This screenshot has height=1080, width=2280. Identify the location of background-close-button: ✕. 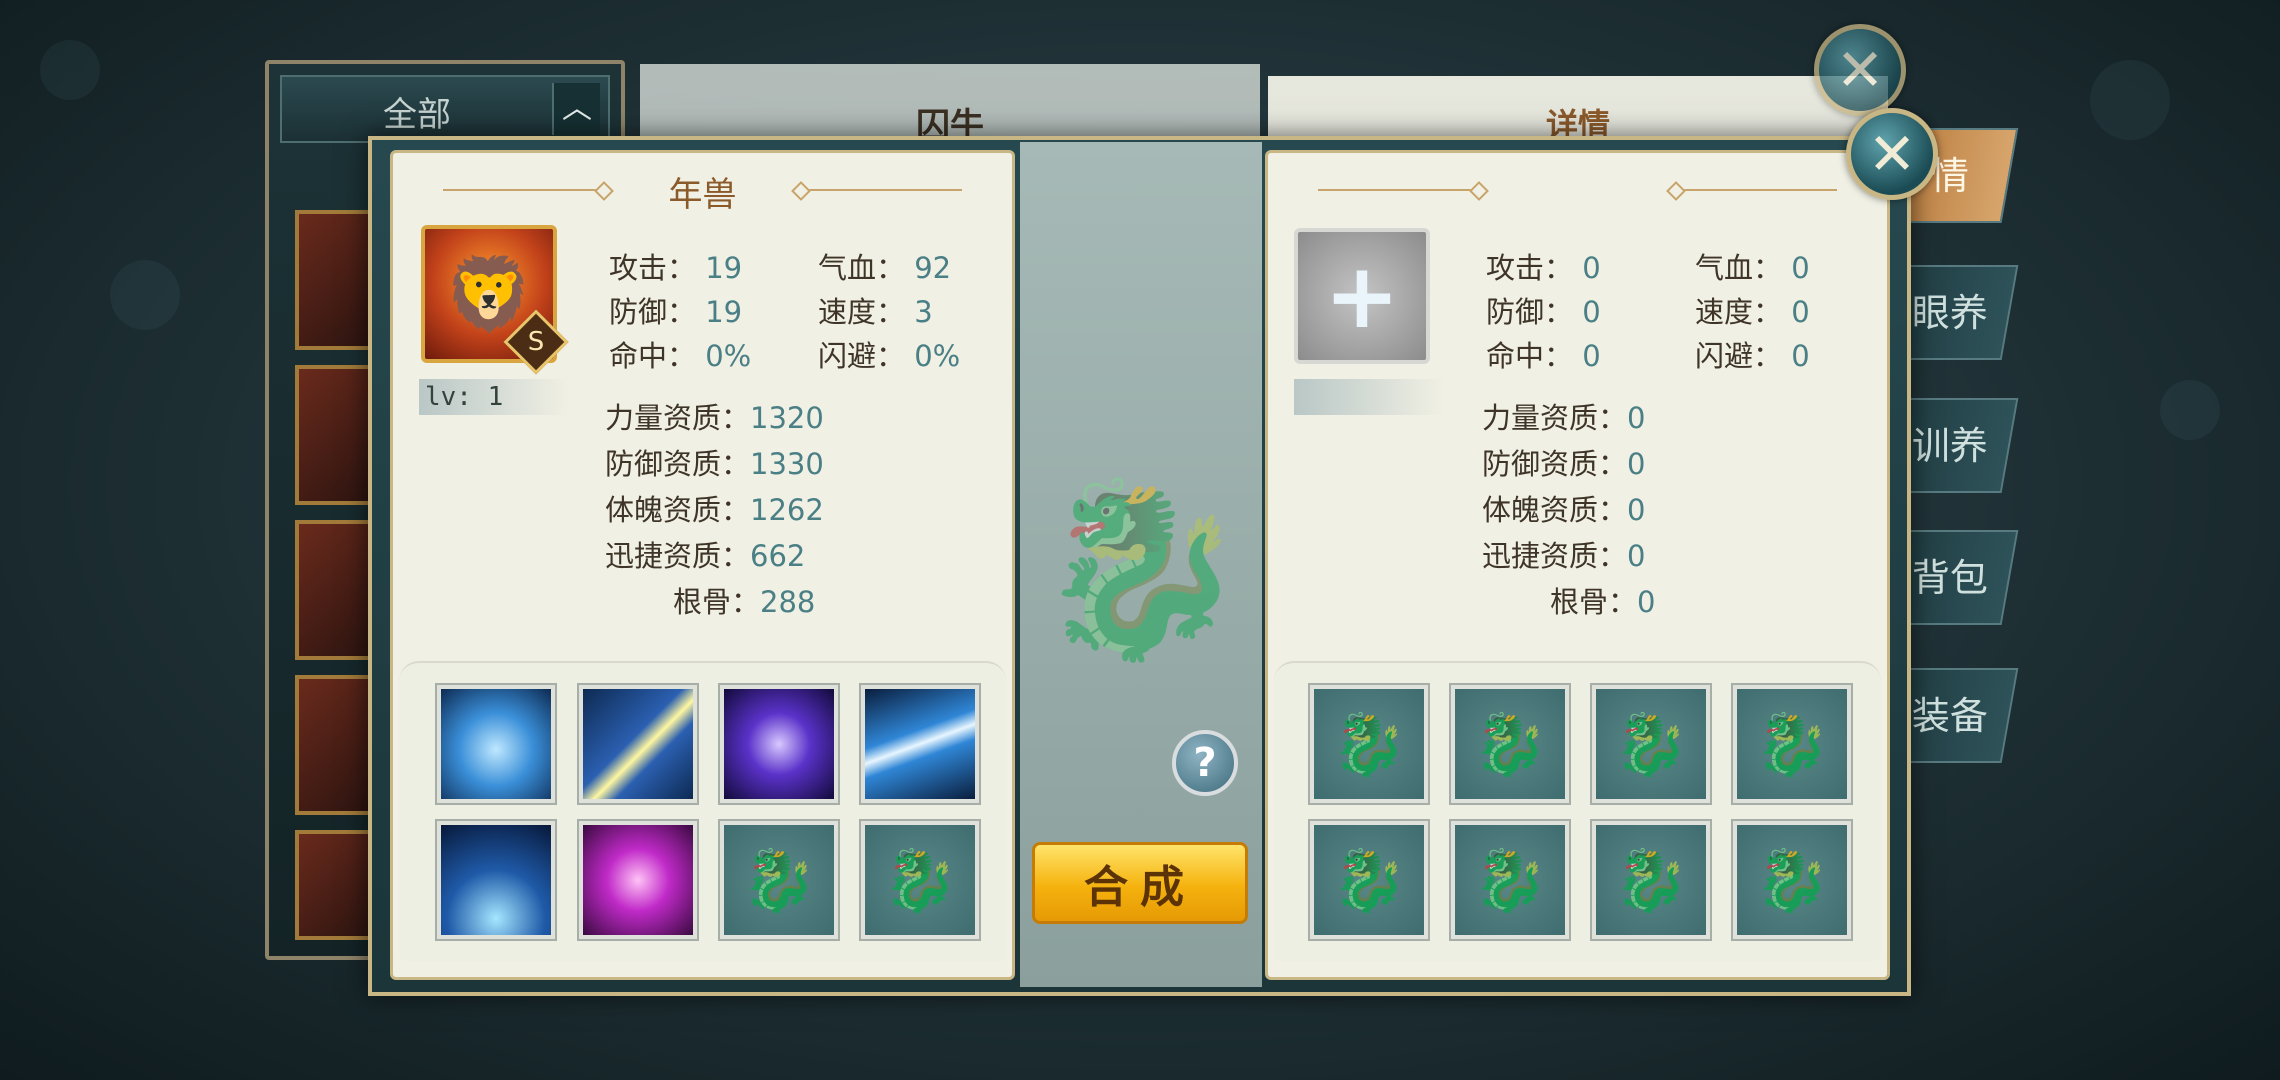
(1860, 70).